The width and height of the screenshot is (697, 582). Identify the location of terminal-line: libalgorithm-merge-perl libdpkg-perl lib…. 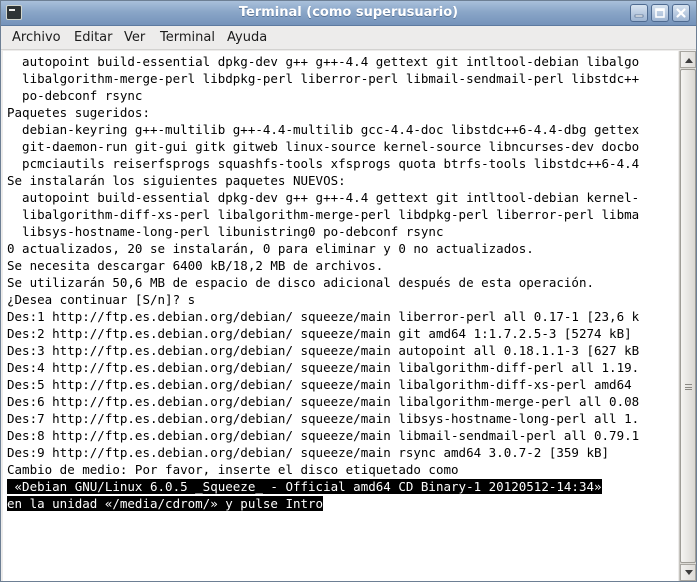
(323, 78).